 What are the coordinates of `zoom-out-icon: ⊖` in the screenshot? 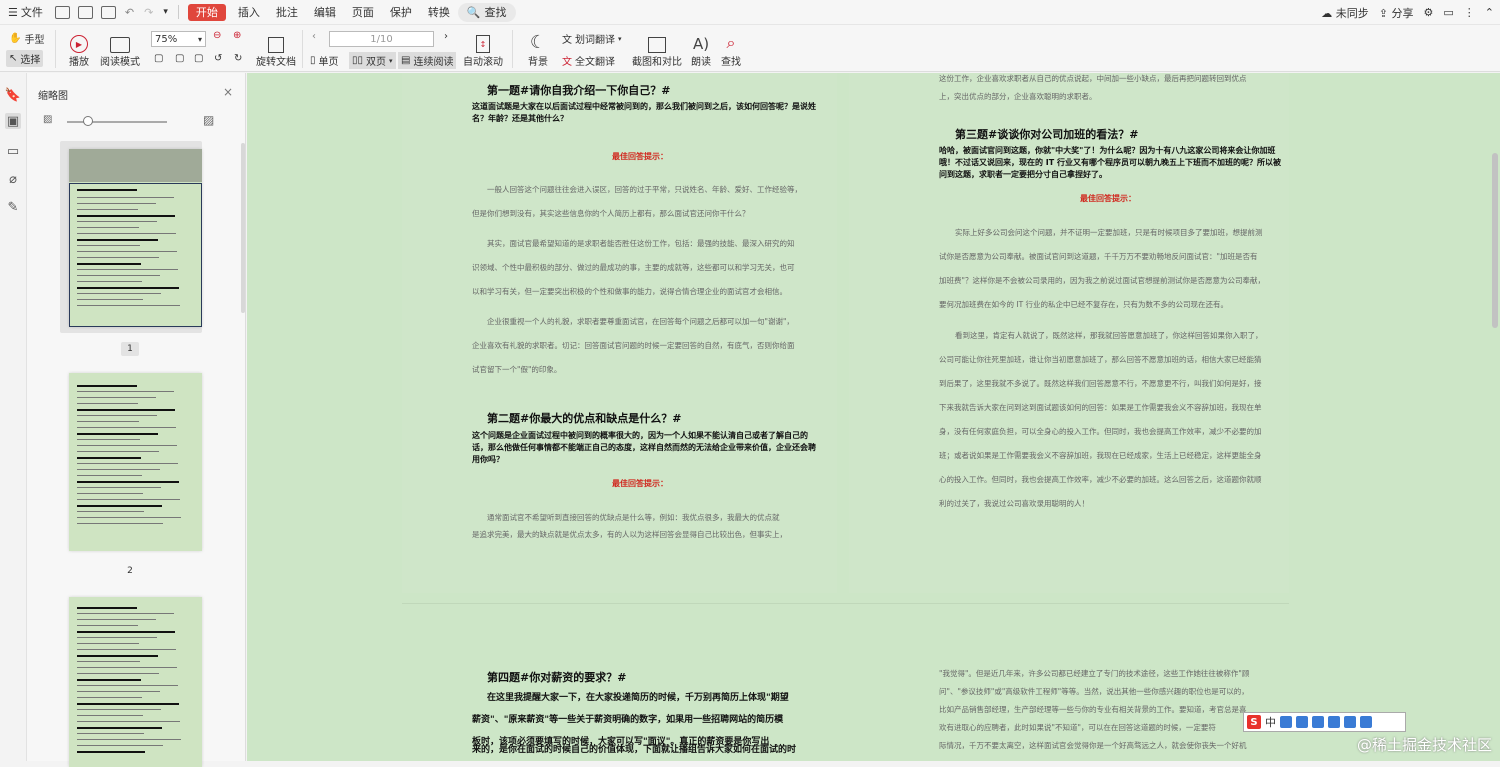 It's located at (217, 35).